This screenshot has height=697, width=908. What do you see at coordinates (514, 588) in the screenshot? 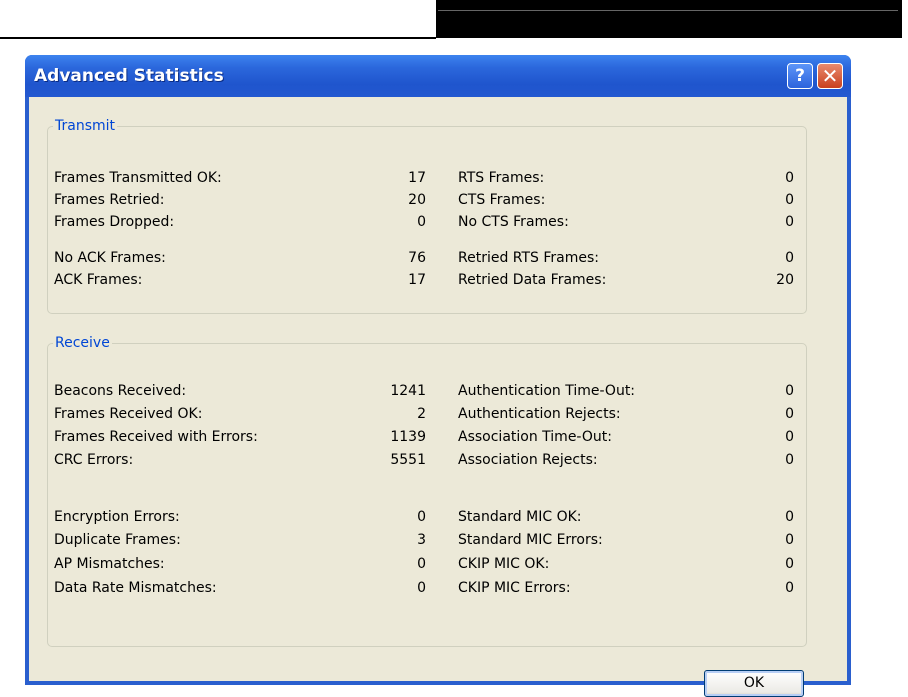
I see `stat-label: CKIP MIC Errors:` at bounding box center [514, 588].